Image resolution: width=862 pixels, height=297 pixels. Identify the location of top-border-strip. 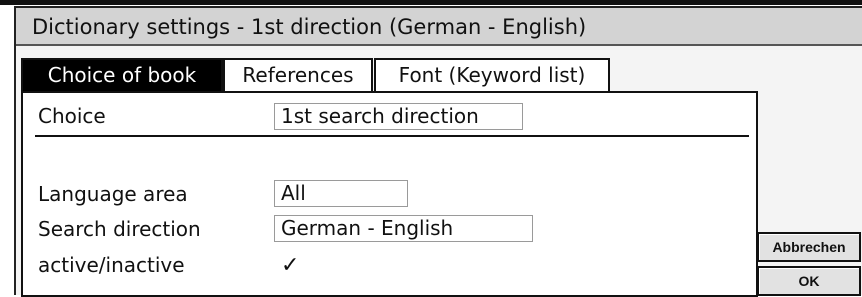
(431, 2).